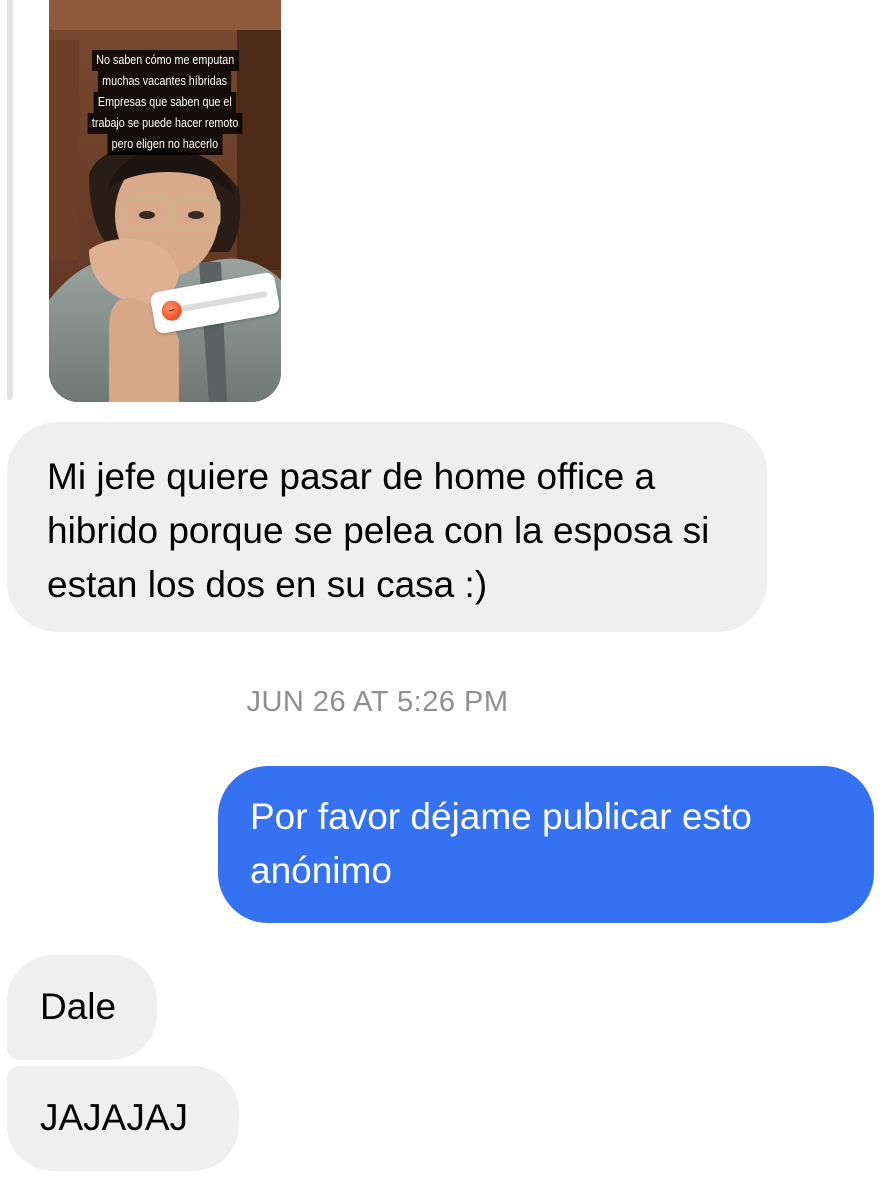 This screenshot has width=895, height=1200. I want to click on message-text: Por favor déjame publicar esto anónimo, so click(501, 843).